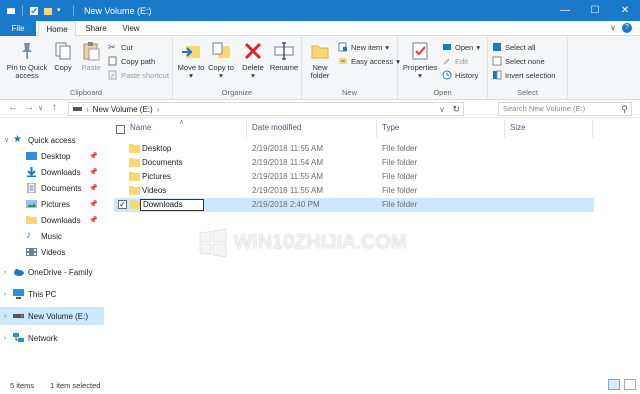 The image size is (640, 394). Describe the element at coordinates (77, 109) in the screenshot. I see `drive-icon` at that location.